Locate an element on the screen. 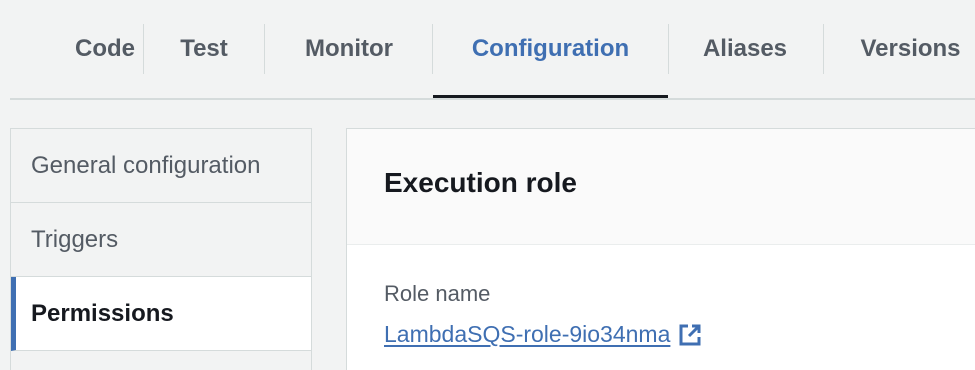  sidebar-item-permissions: Permissions is located at coordinates (161, 314).